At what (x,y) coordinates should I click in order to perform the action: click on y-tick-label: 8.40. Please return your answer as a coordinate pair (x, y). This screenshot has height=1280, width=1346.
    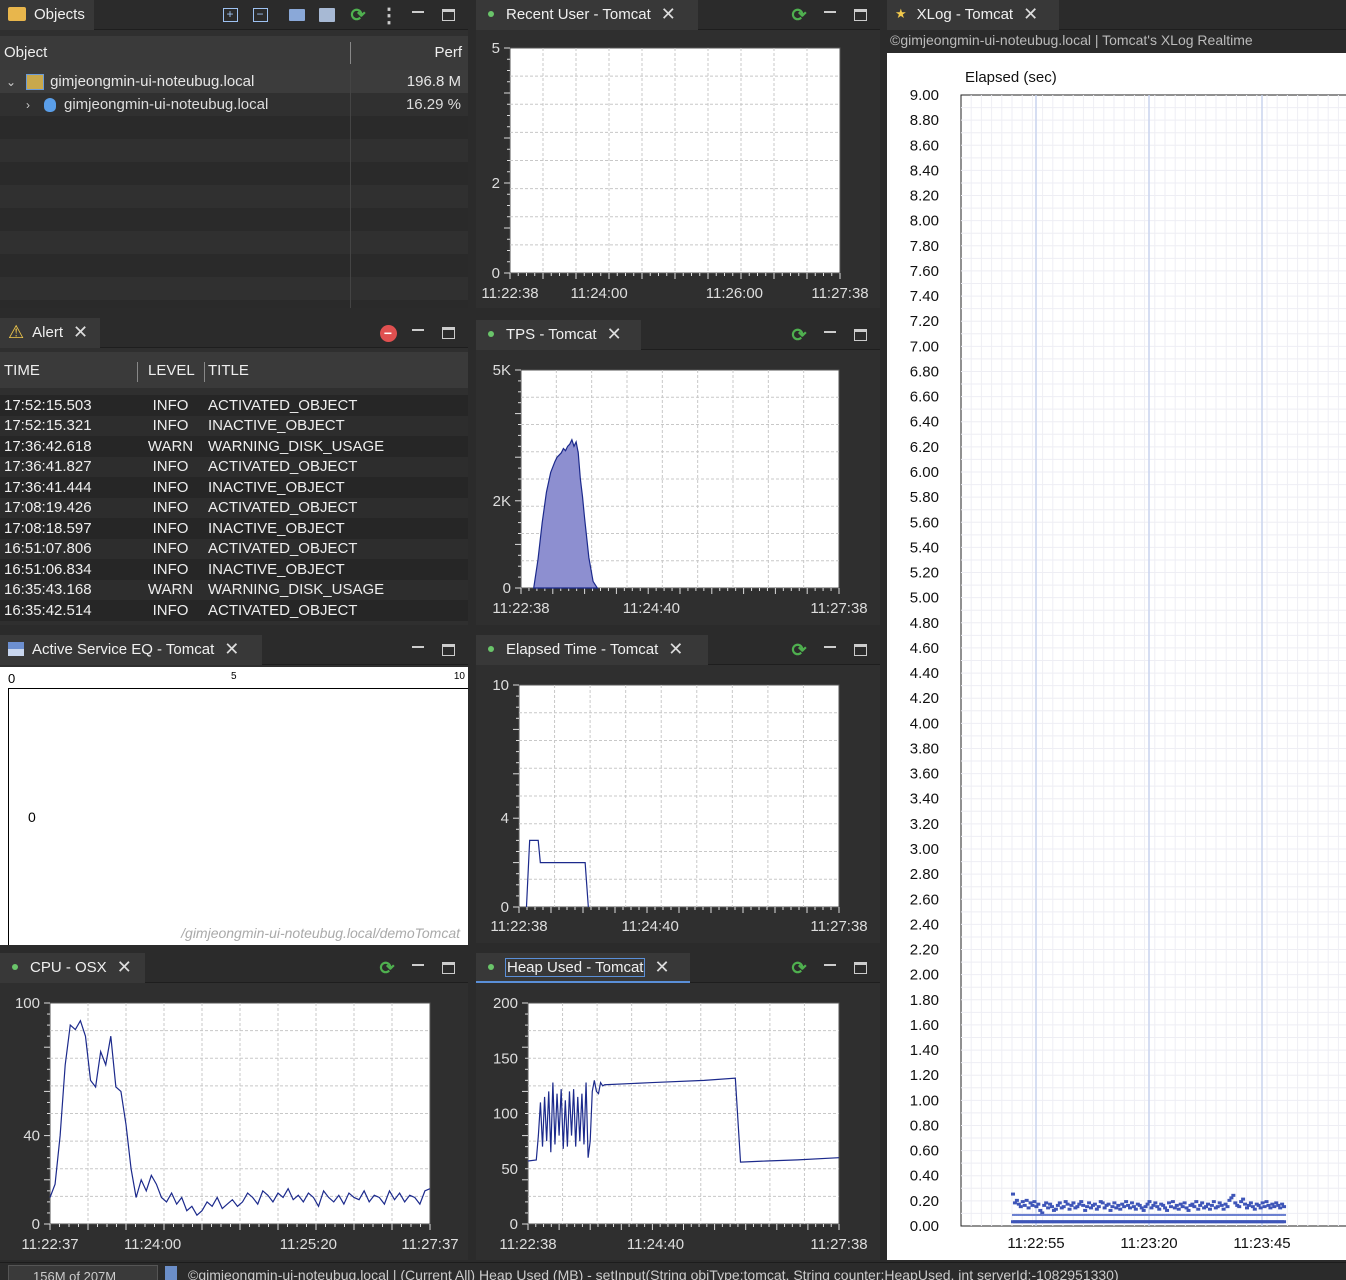
    Looking at the image, I should click on (924, 170).